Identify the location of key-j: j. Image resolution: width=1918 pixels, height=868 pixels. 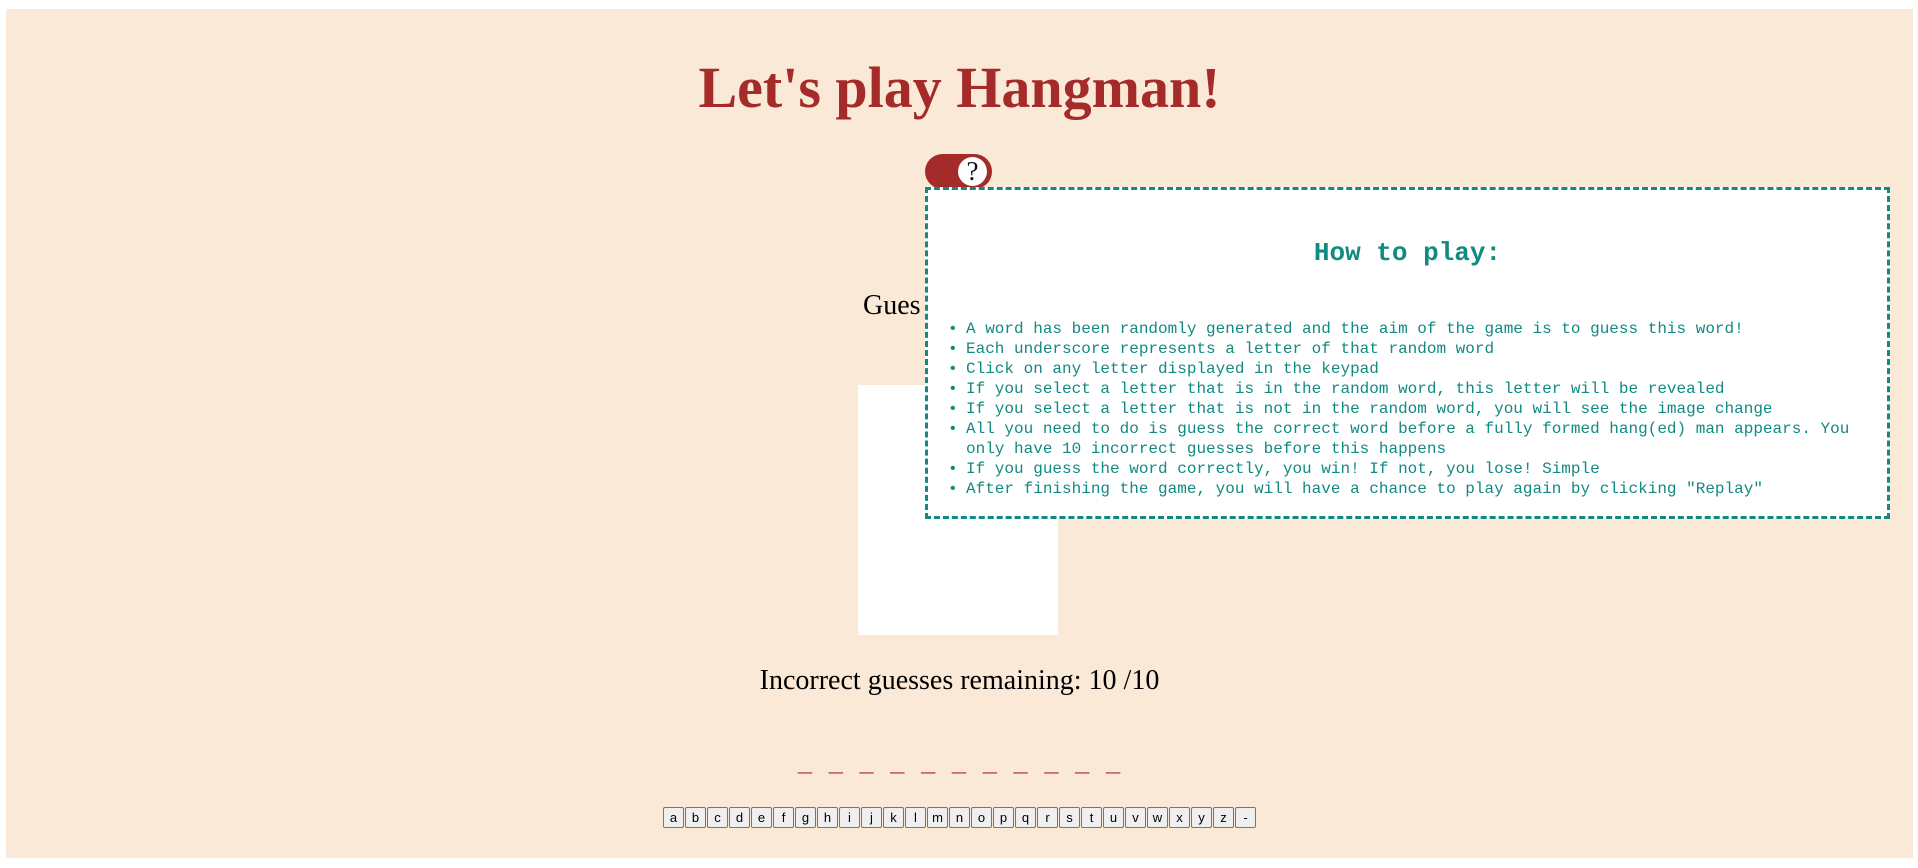
(871, 817).